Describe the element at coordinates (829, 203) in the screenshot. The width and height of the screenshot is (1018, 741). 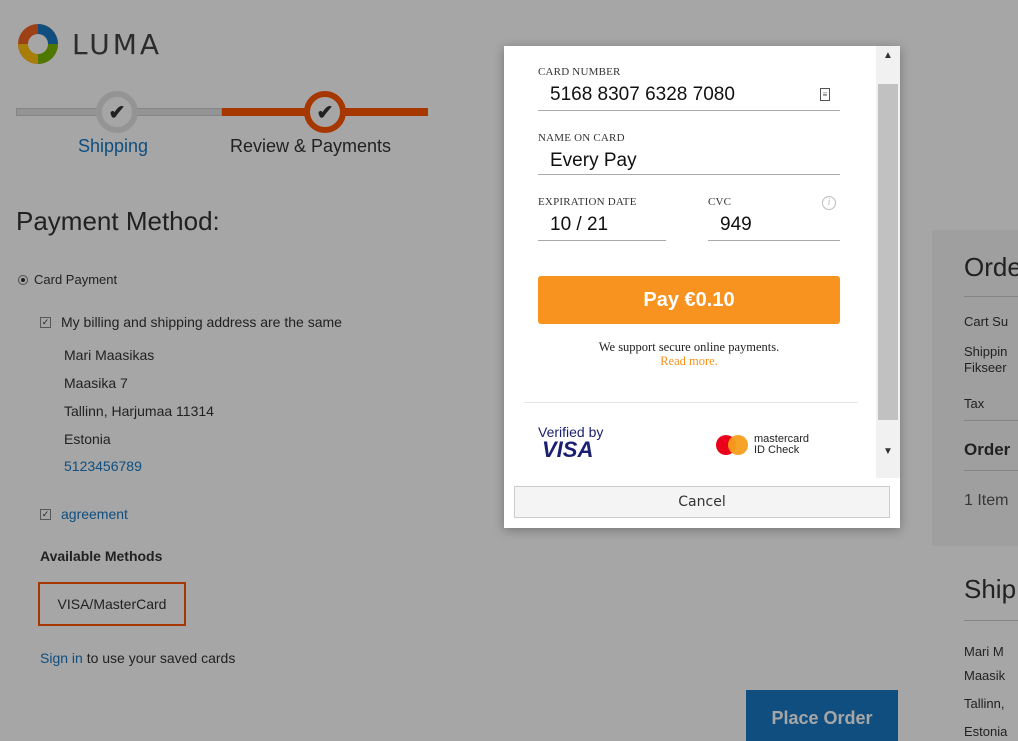
I see `info-icon: i` at that location.